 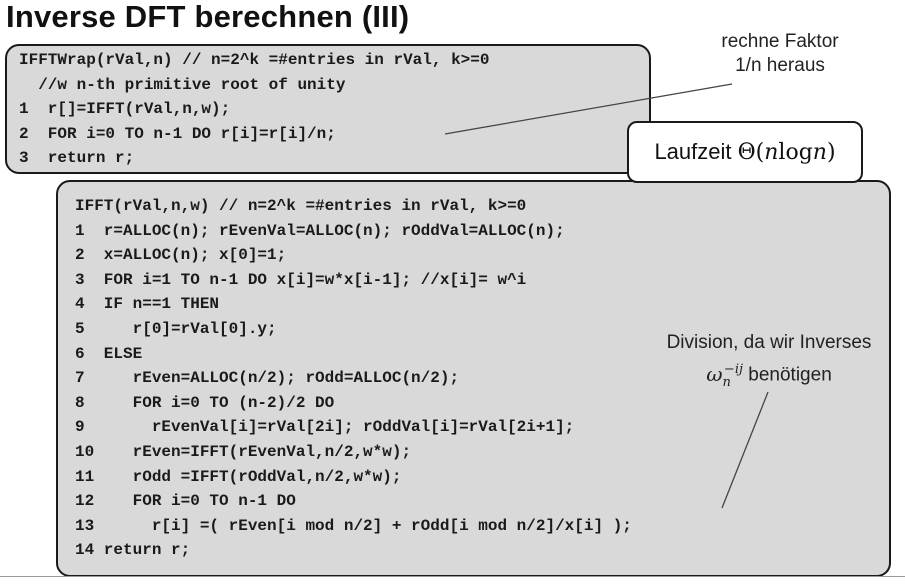 What do you see at coordinates (109, 353) in the screenshot?
I see `code-line: 6 ELSE` at bounding box center [109, 353].